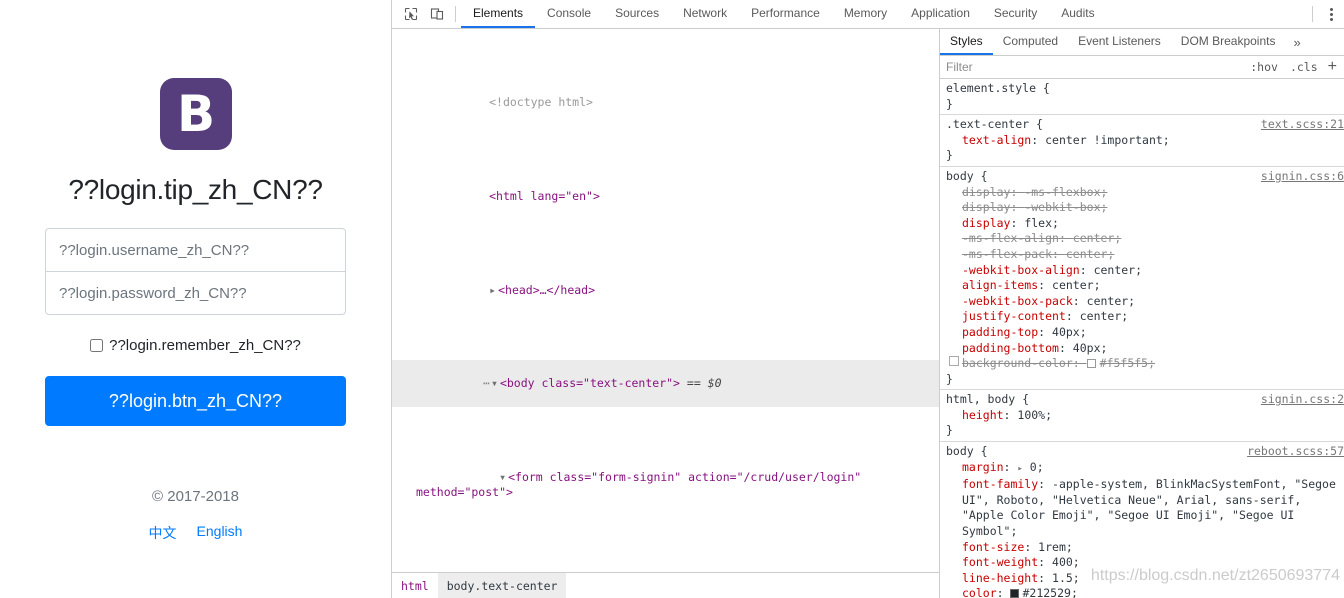 The image size is (1344, 598). What do you see at coordinates (1331, 14) in the screenshot?
I see `kebab-menu-icon` at bounding box center [1331, 14].